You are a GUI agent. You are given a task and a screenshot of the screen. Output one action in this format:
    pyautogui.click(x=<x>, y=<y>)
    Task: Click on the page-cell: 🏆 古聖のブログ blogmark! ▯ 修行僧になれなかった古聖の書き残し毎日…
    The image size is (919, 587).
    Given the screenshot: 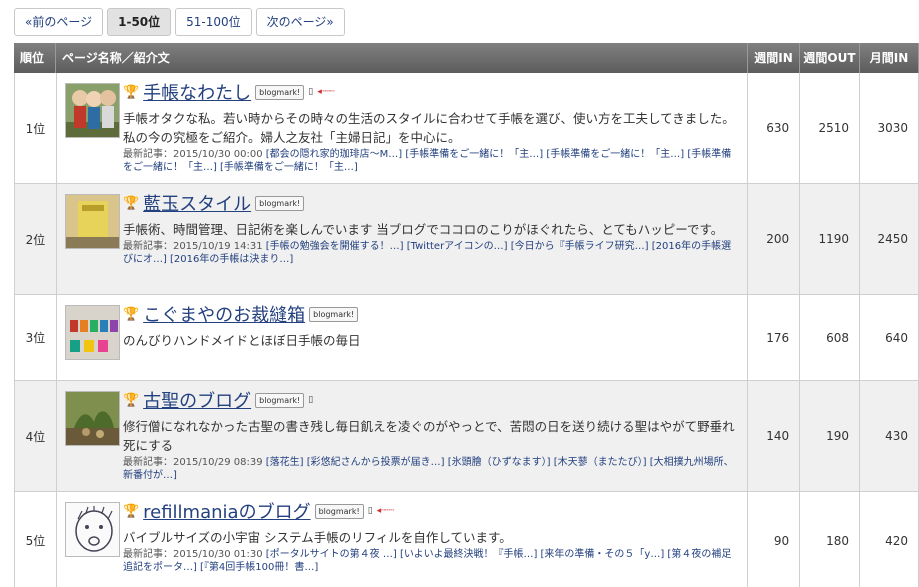 What is the action you would take?
    pyautogui.click(x=403, y=436)
    